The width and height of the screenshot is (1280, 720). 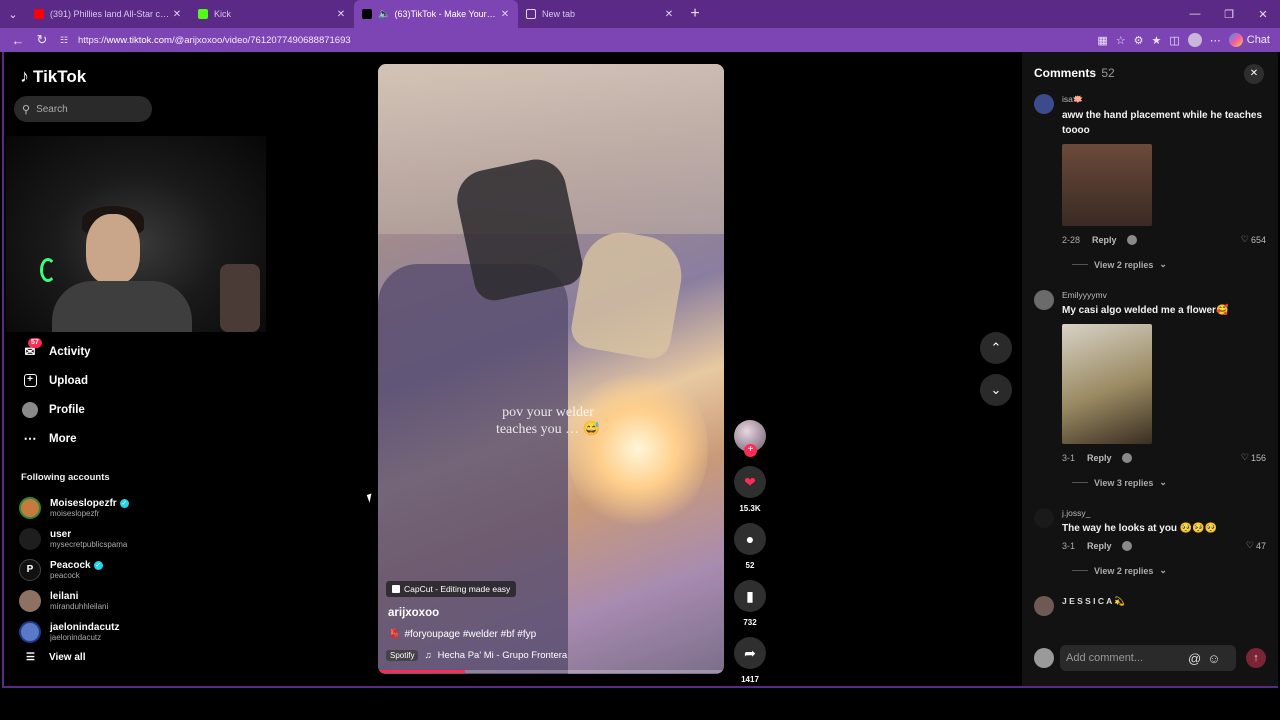 I want to click on sidebar-item-more: ⋯ More, so click(x=55, y=438).